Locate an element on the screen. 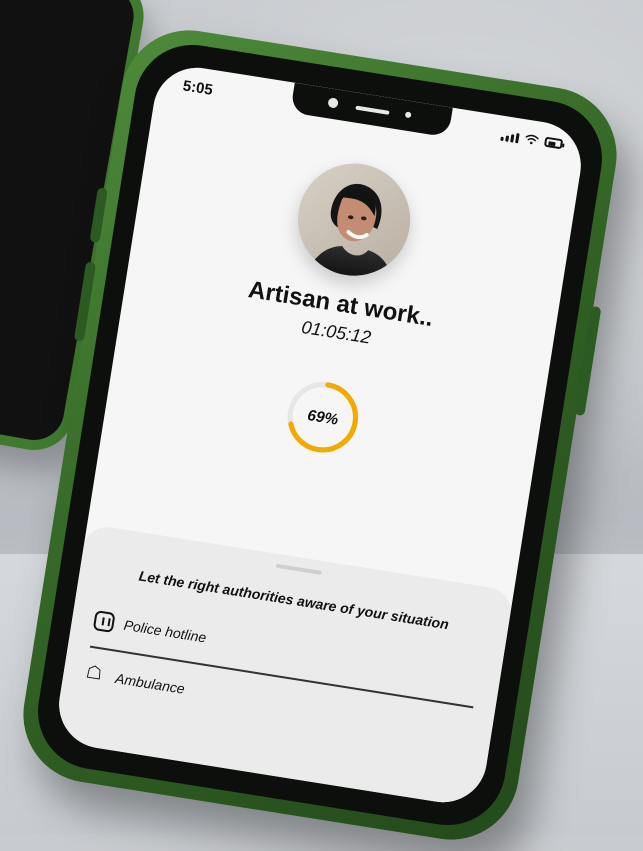 This screenshot has height=851, width=643. speaker-icon is located at coordinates (372, 110).